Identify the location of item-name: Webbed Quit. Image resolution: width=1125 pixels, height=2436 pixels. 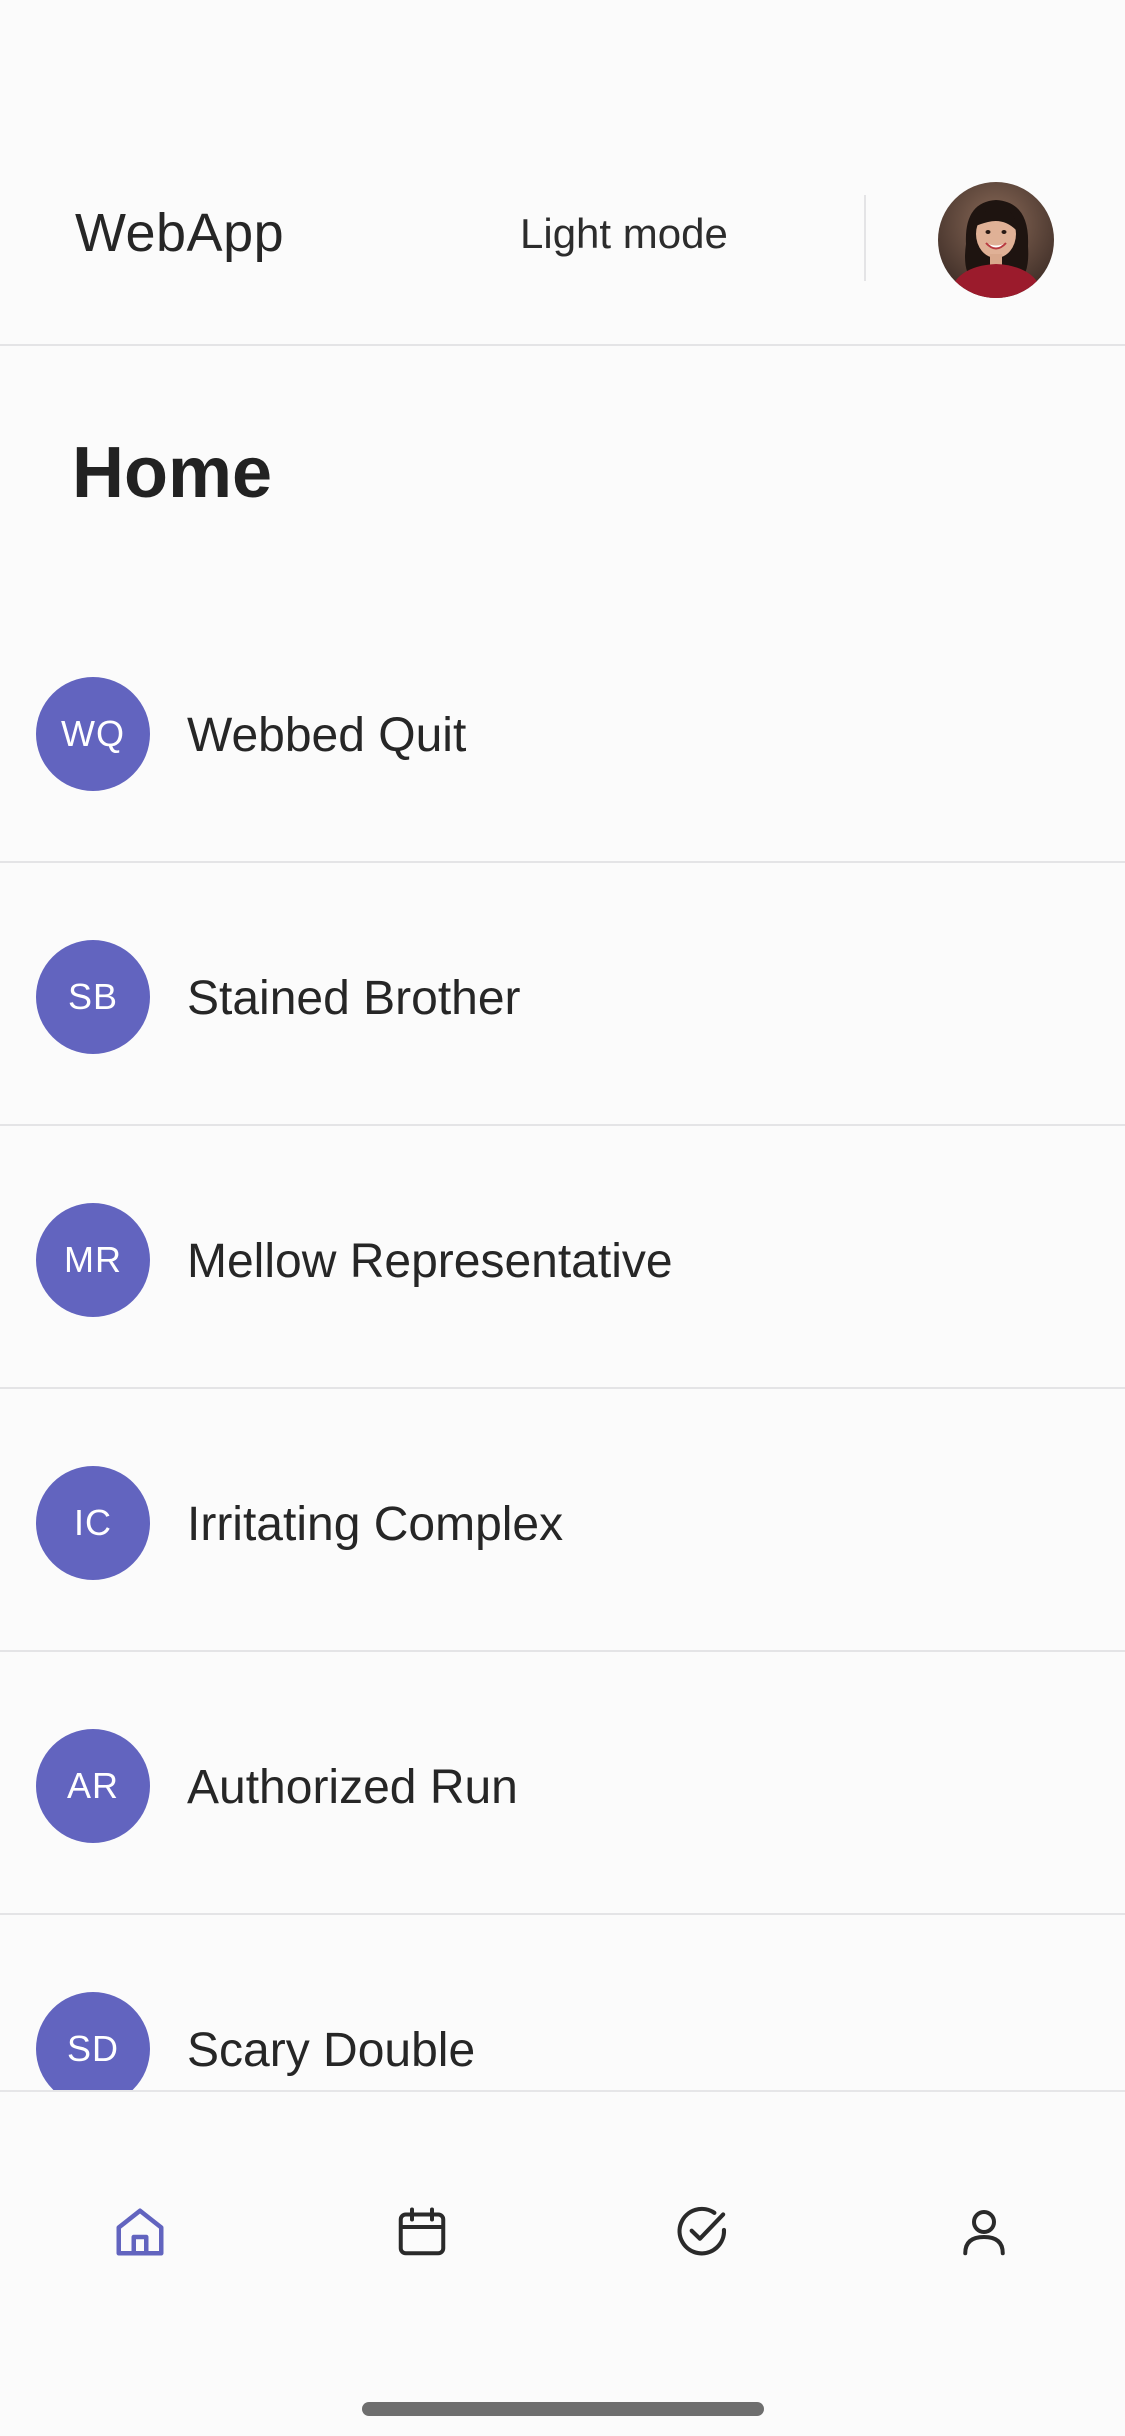
(327, 735).